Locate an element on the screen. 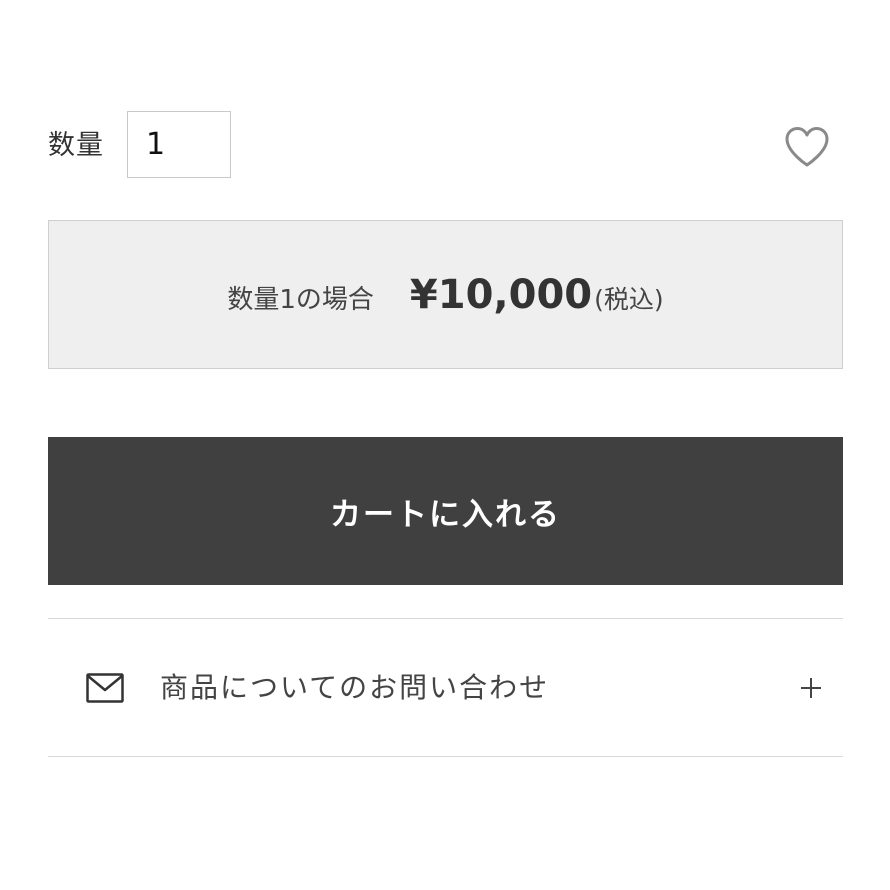 The height and width of the screenshot is (890, 890). inquiry-label: 商品についてのお問い合わせ is located at coordinates (355, 687).